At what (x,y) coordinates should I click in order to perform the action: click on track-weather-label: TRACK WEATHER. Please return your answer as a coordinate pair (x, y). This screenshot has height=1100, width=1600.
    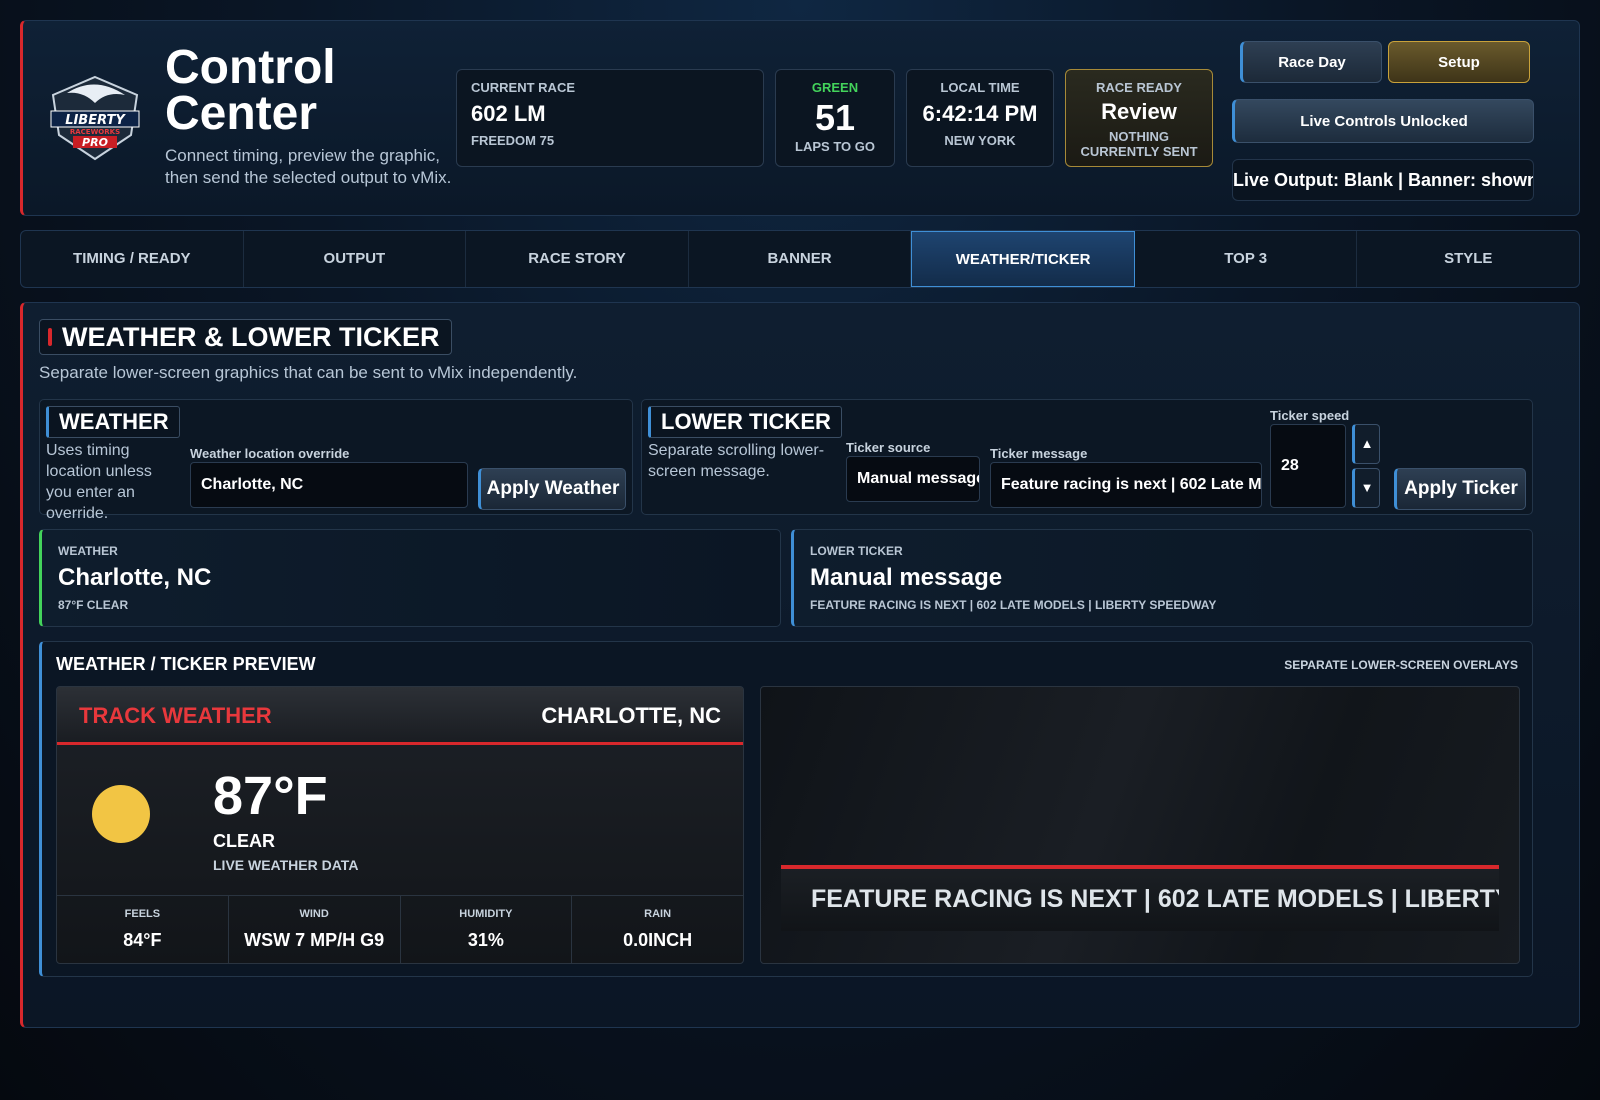
    Looking at the image, I should click on (175, 715).